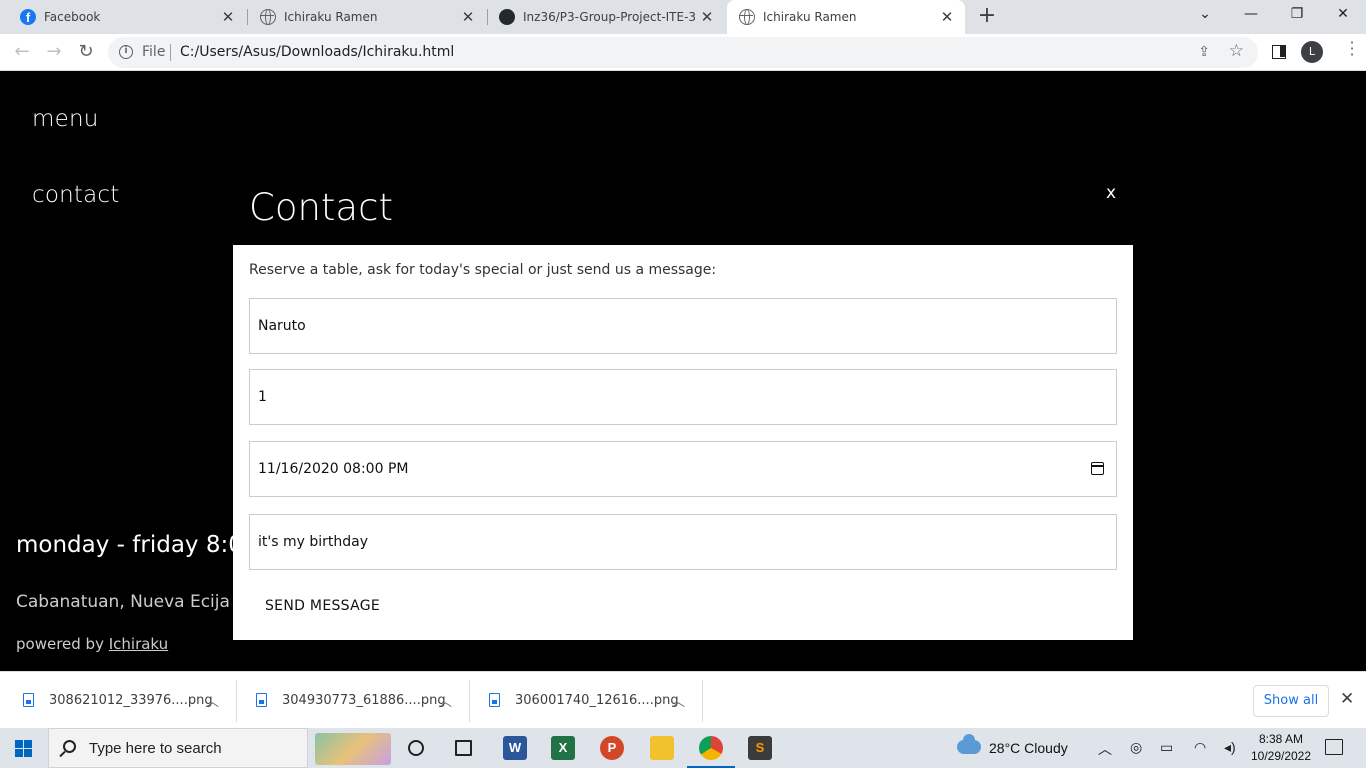  I want to click on tab-ichiraku-ramen: Ichiraku Ramen ✕, so click(367, 17).